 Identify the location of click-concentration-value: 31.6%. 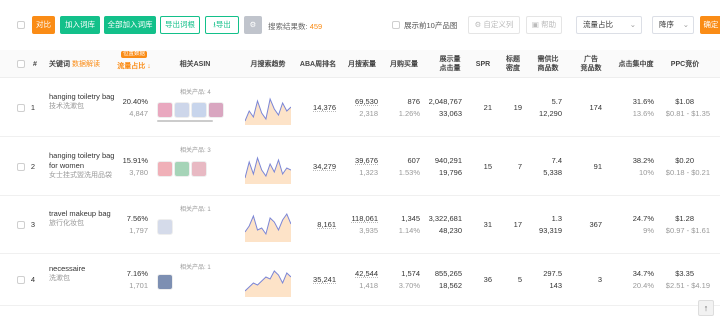
(643, 101).